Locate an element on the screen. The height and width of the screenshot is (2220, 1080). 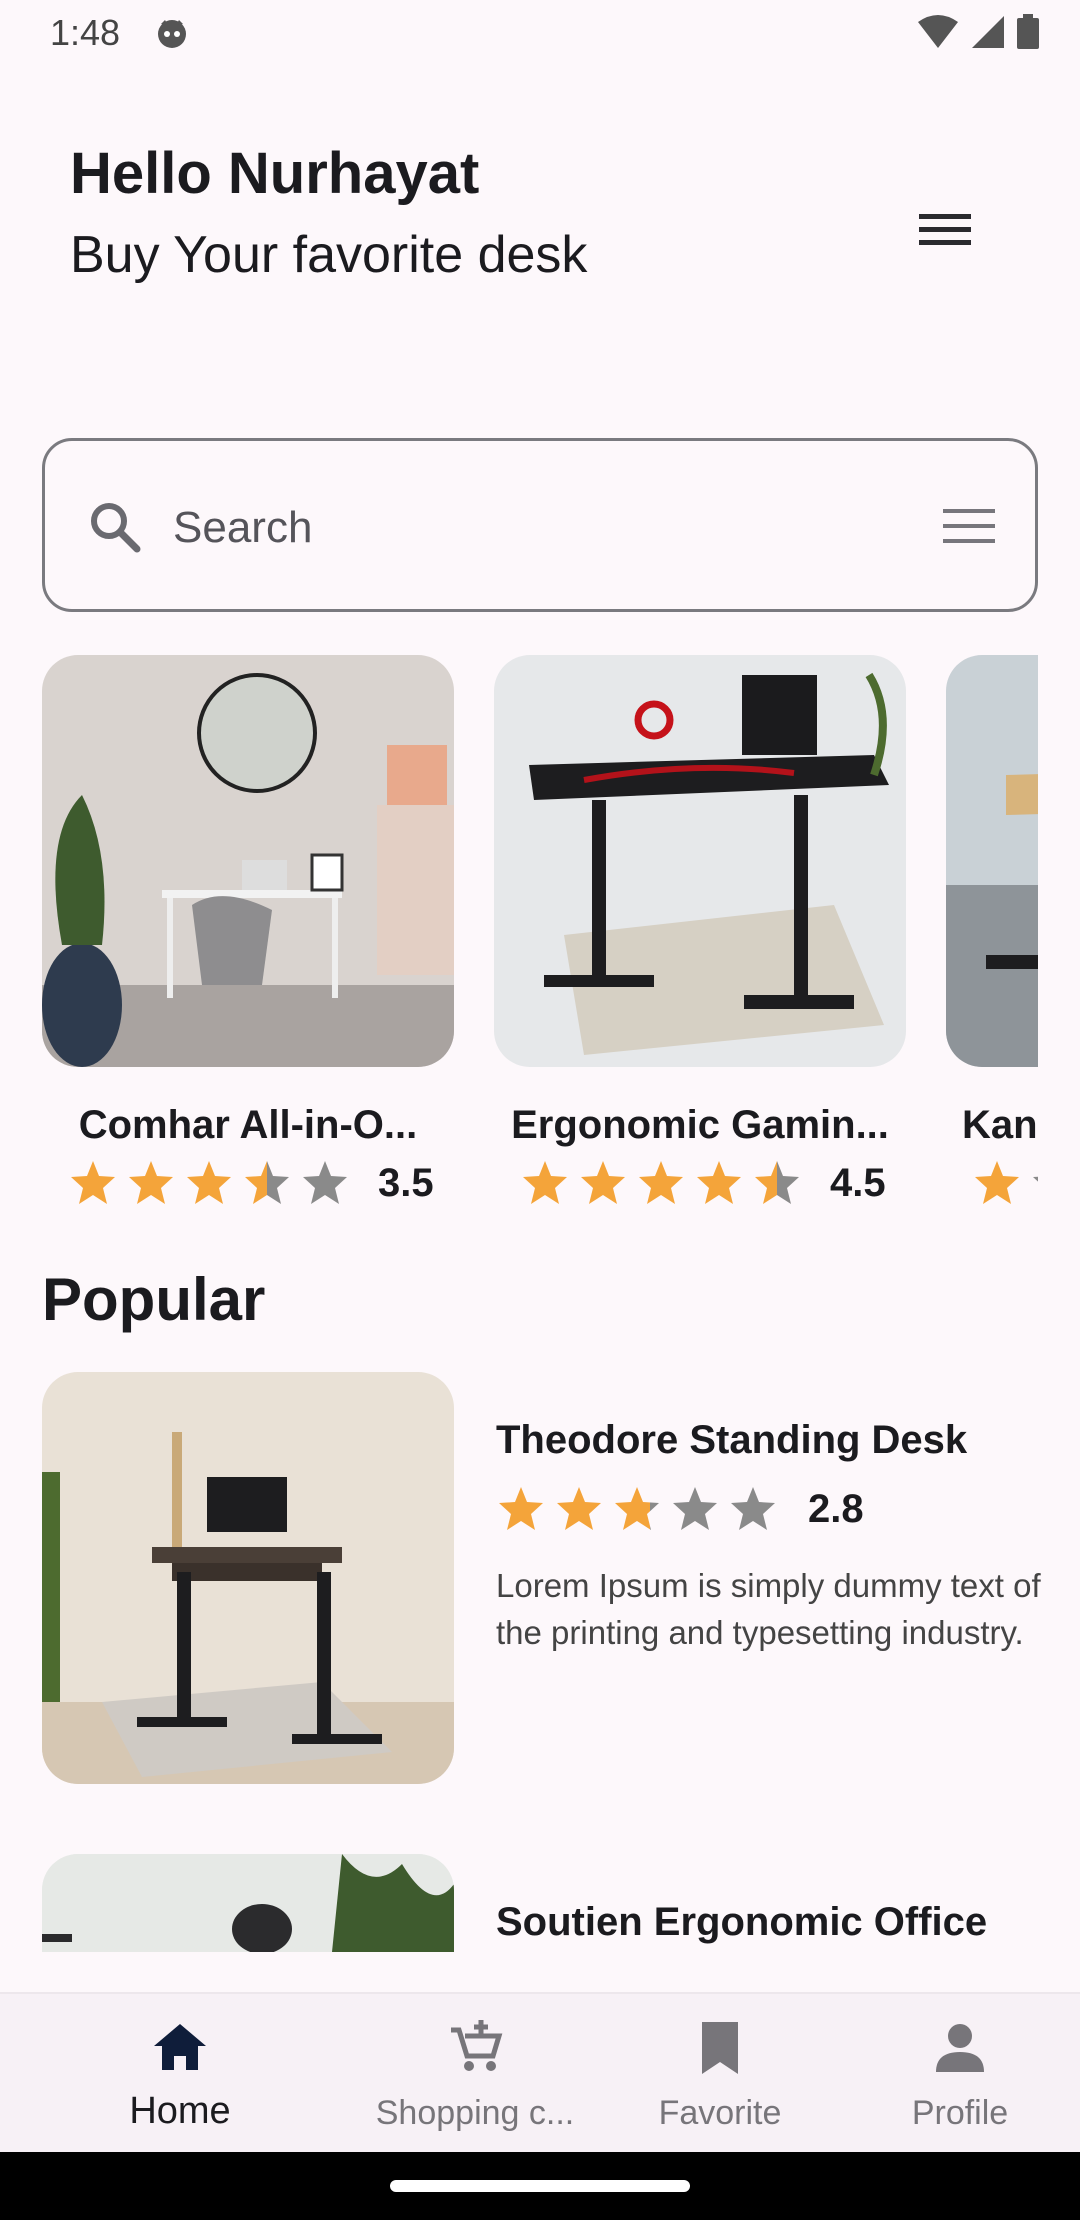
hamburger-menu-icon is located at coordinates (945, 229).